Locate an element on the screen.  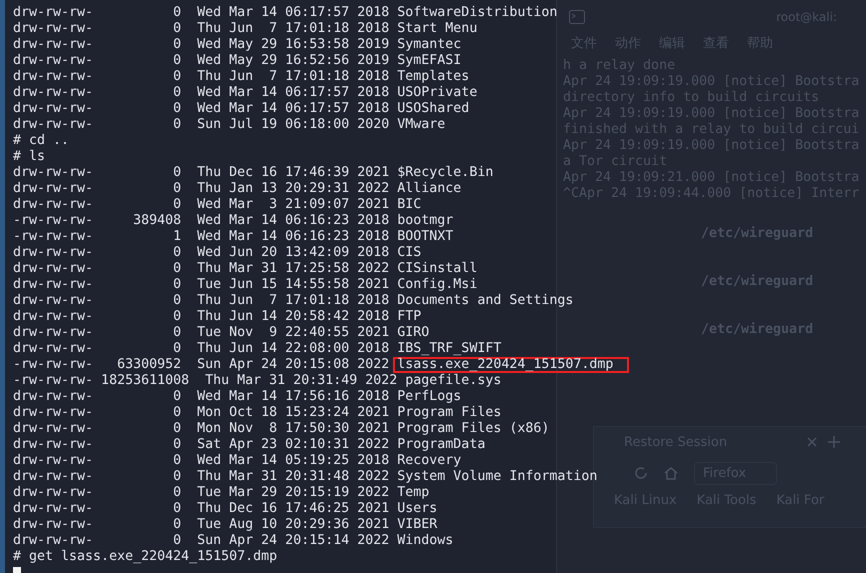
file-details: -rw-rw-rw- 1 Wed Mar 14 06:16:23 2018 is located at coordinates (201, 236).